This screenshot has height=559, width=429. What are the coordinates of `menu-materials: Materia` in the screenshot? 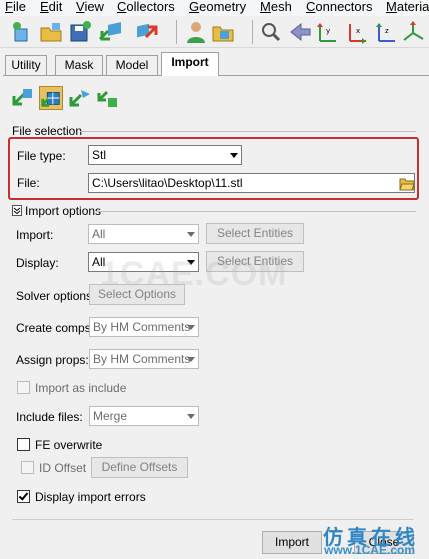 It's located at (407, 7).